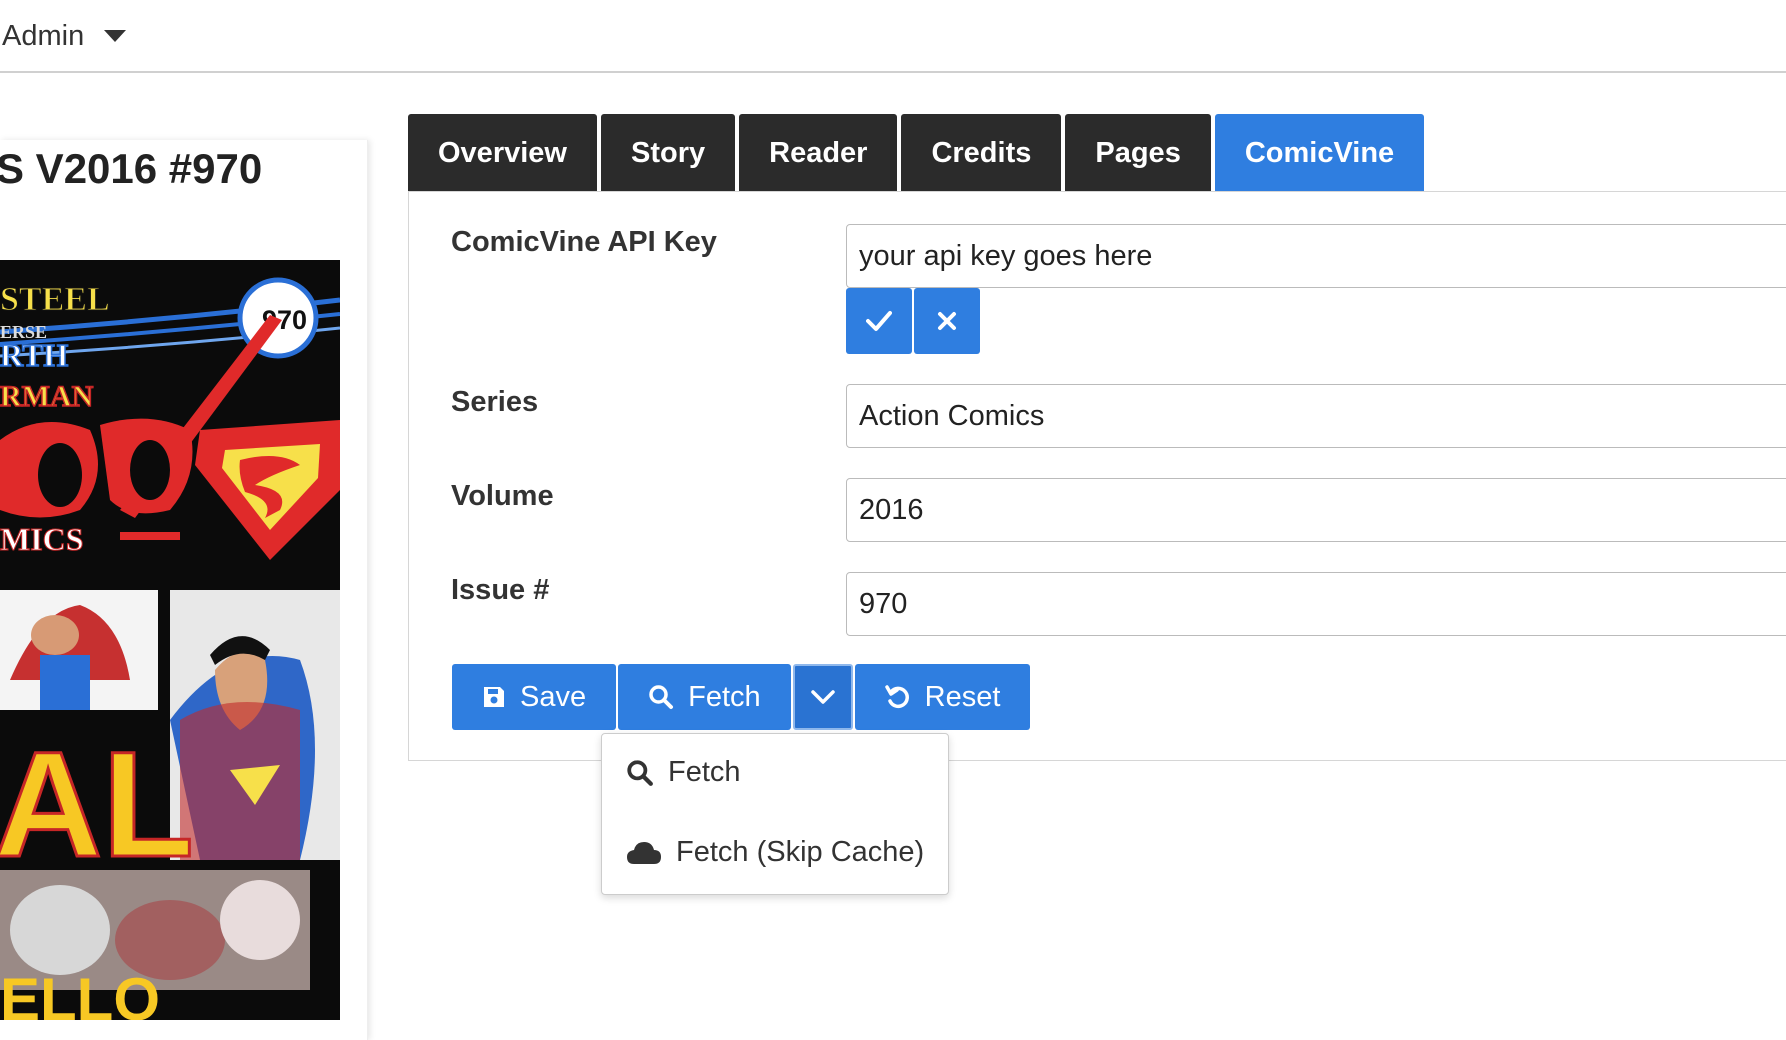 This screenshot has height=1040, width=1786. I want to click on fetch-label: Fetch, so click(724, 696).